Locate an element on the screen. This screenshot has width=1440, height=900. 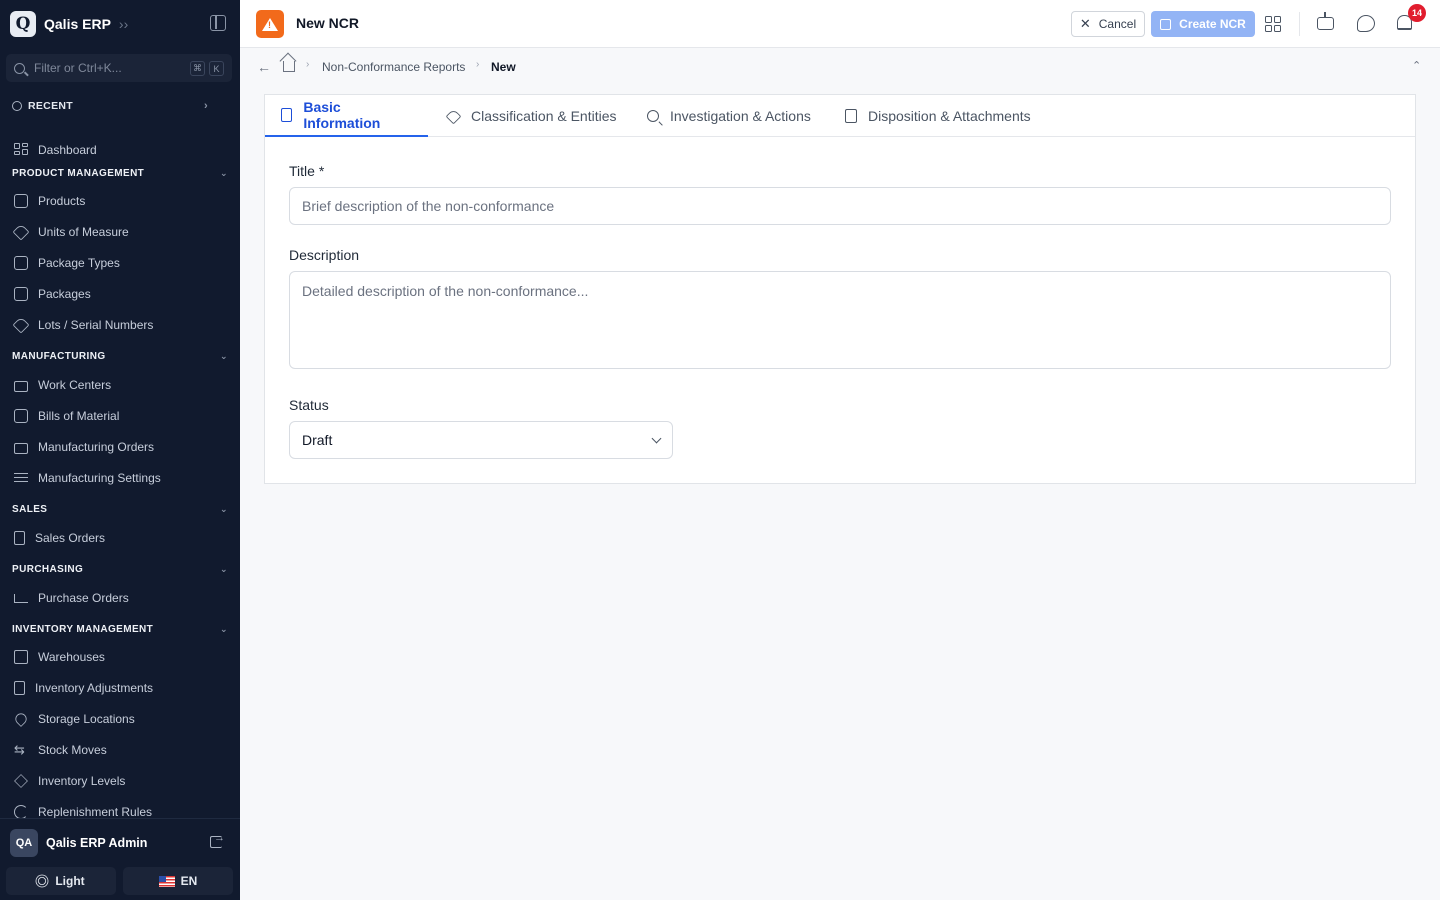
close-icon: ✕ is located at coordinates (1085, 23).